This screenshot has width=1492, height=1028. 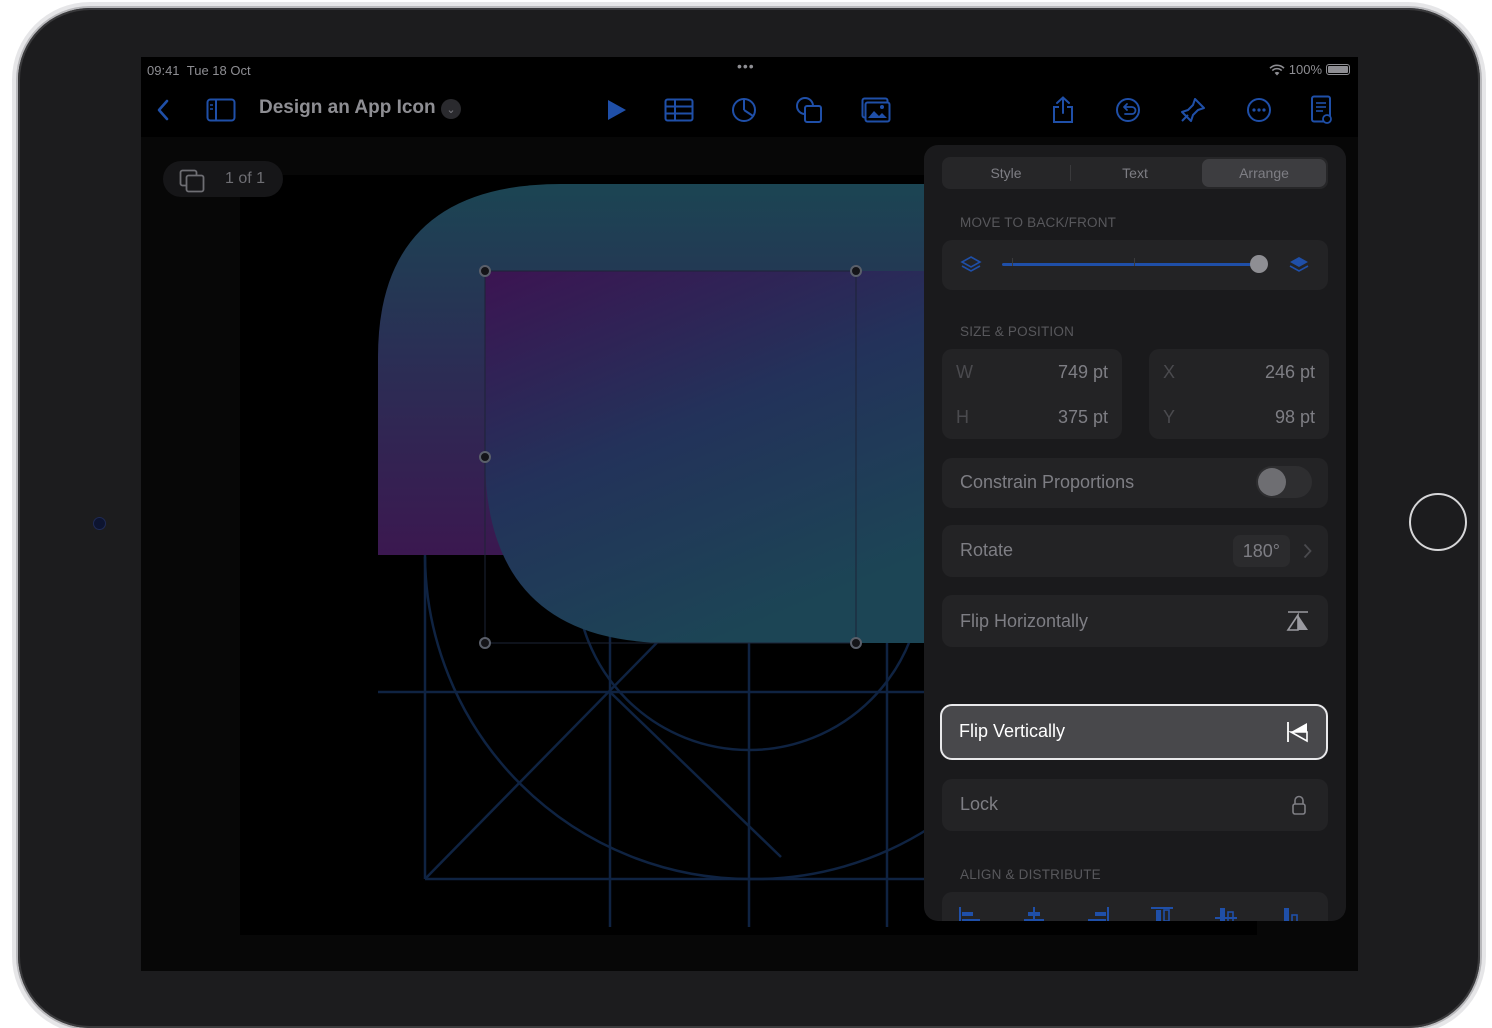 I want to click on layer-slider-thumb, so click(x=1259, y=264).